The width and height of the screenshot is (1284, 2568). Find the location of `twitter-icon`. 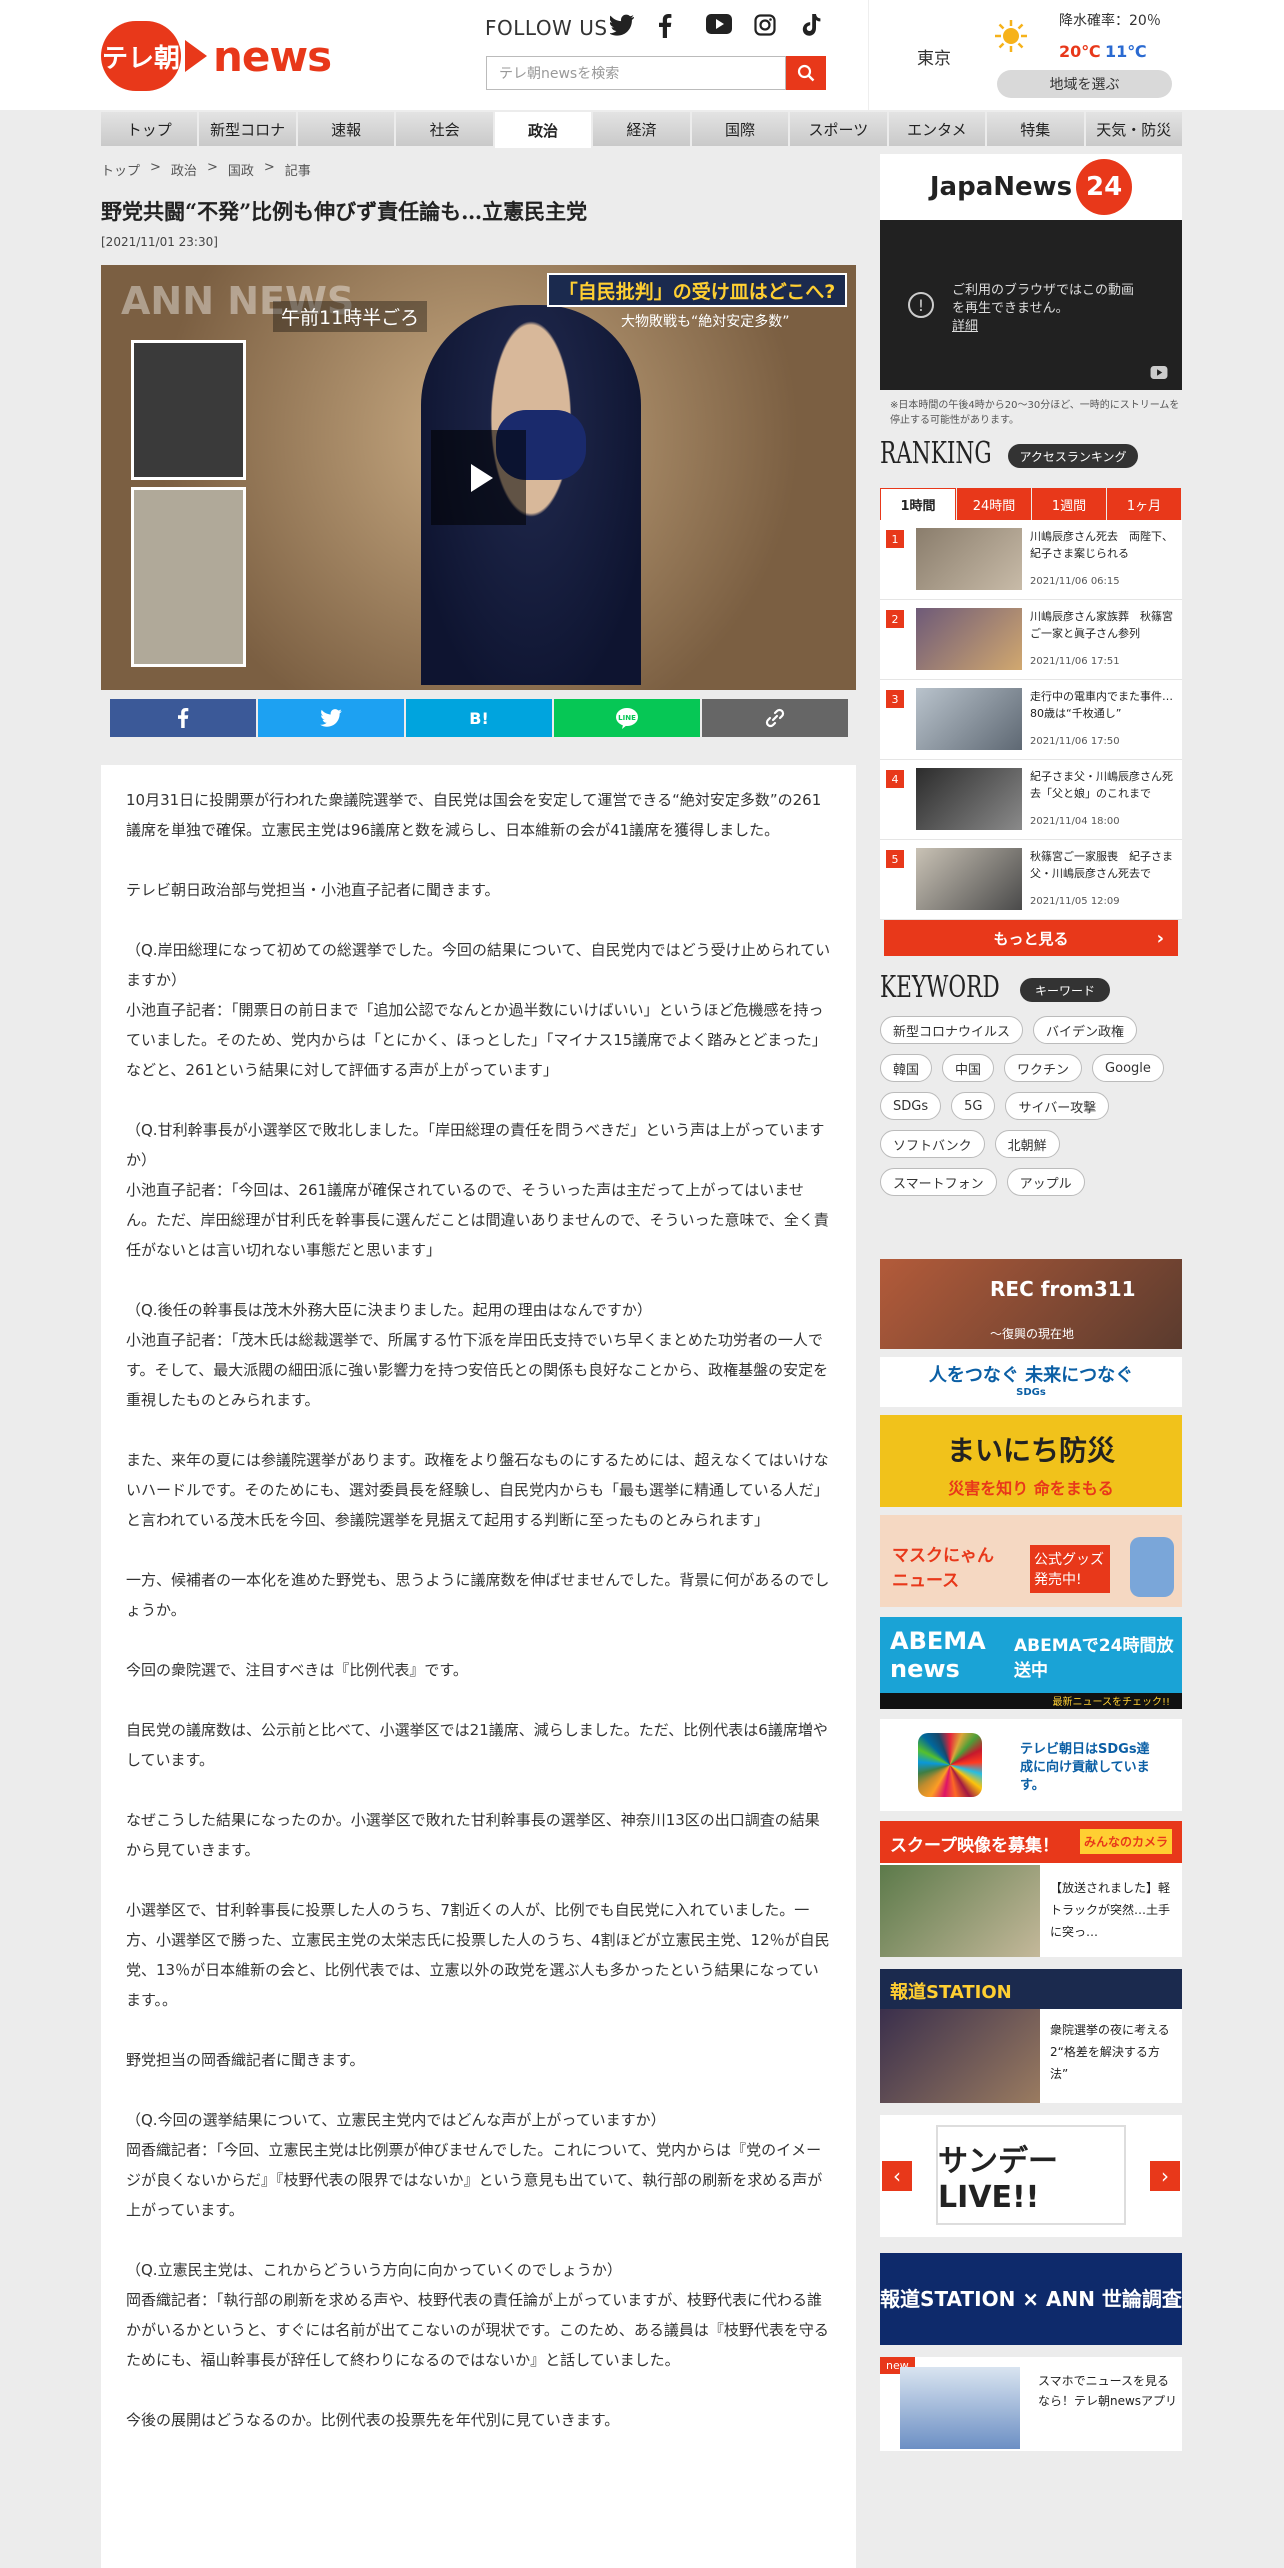

twitter-icon is located at coordinates (622, 26).